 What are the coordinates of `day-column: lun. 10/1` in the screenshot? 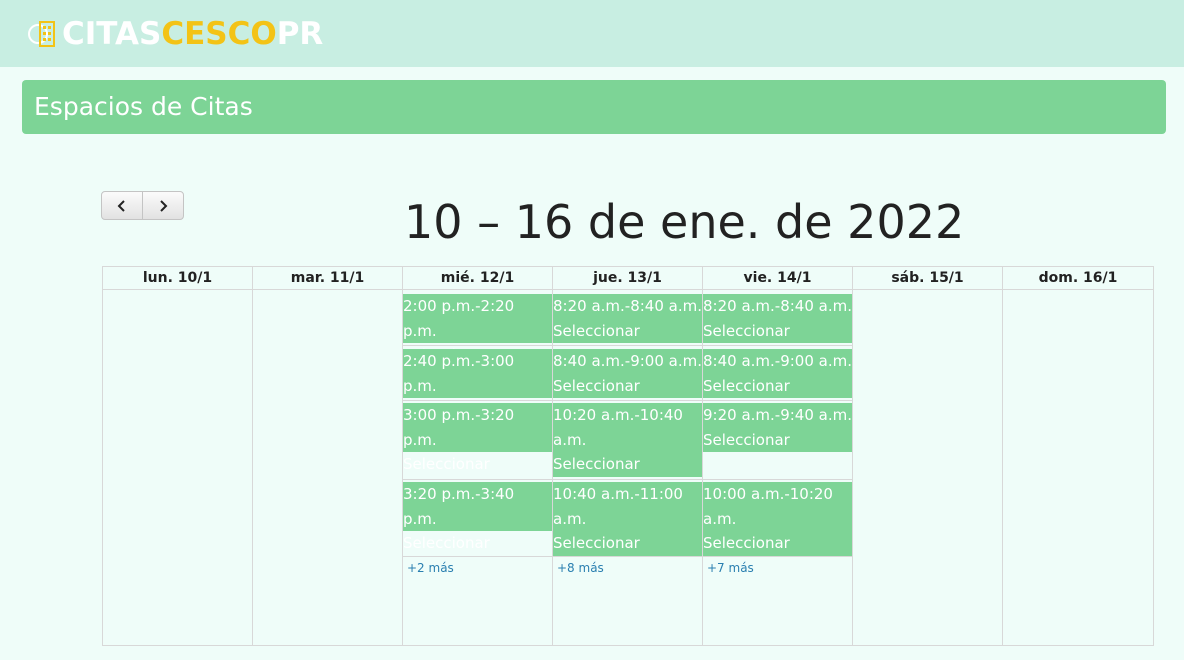 It's located at (178, 456).